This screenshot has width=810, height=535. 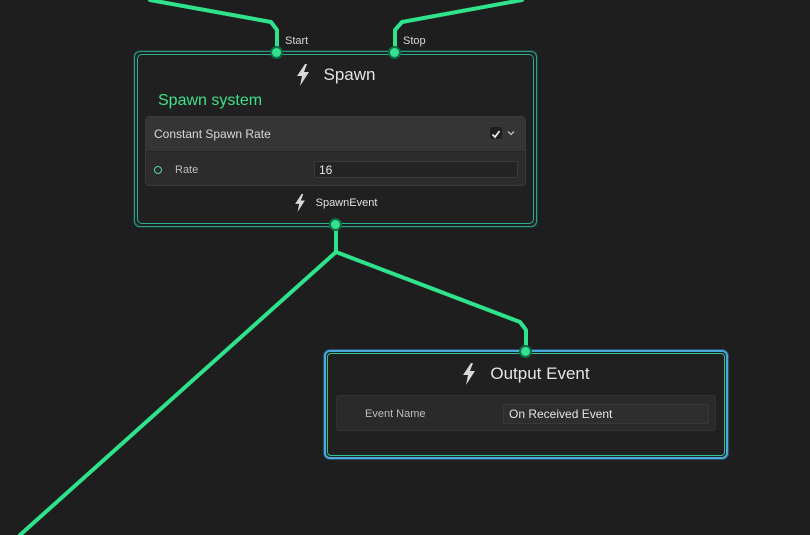 I want to click on edge-spawn-to-output, so click(x=431, y=302).